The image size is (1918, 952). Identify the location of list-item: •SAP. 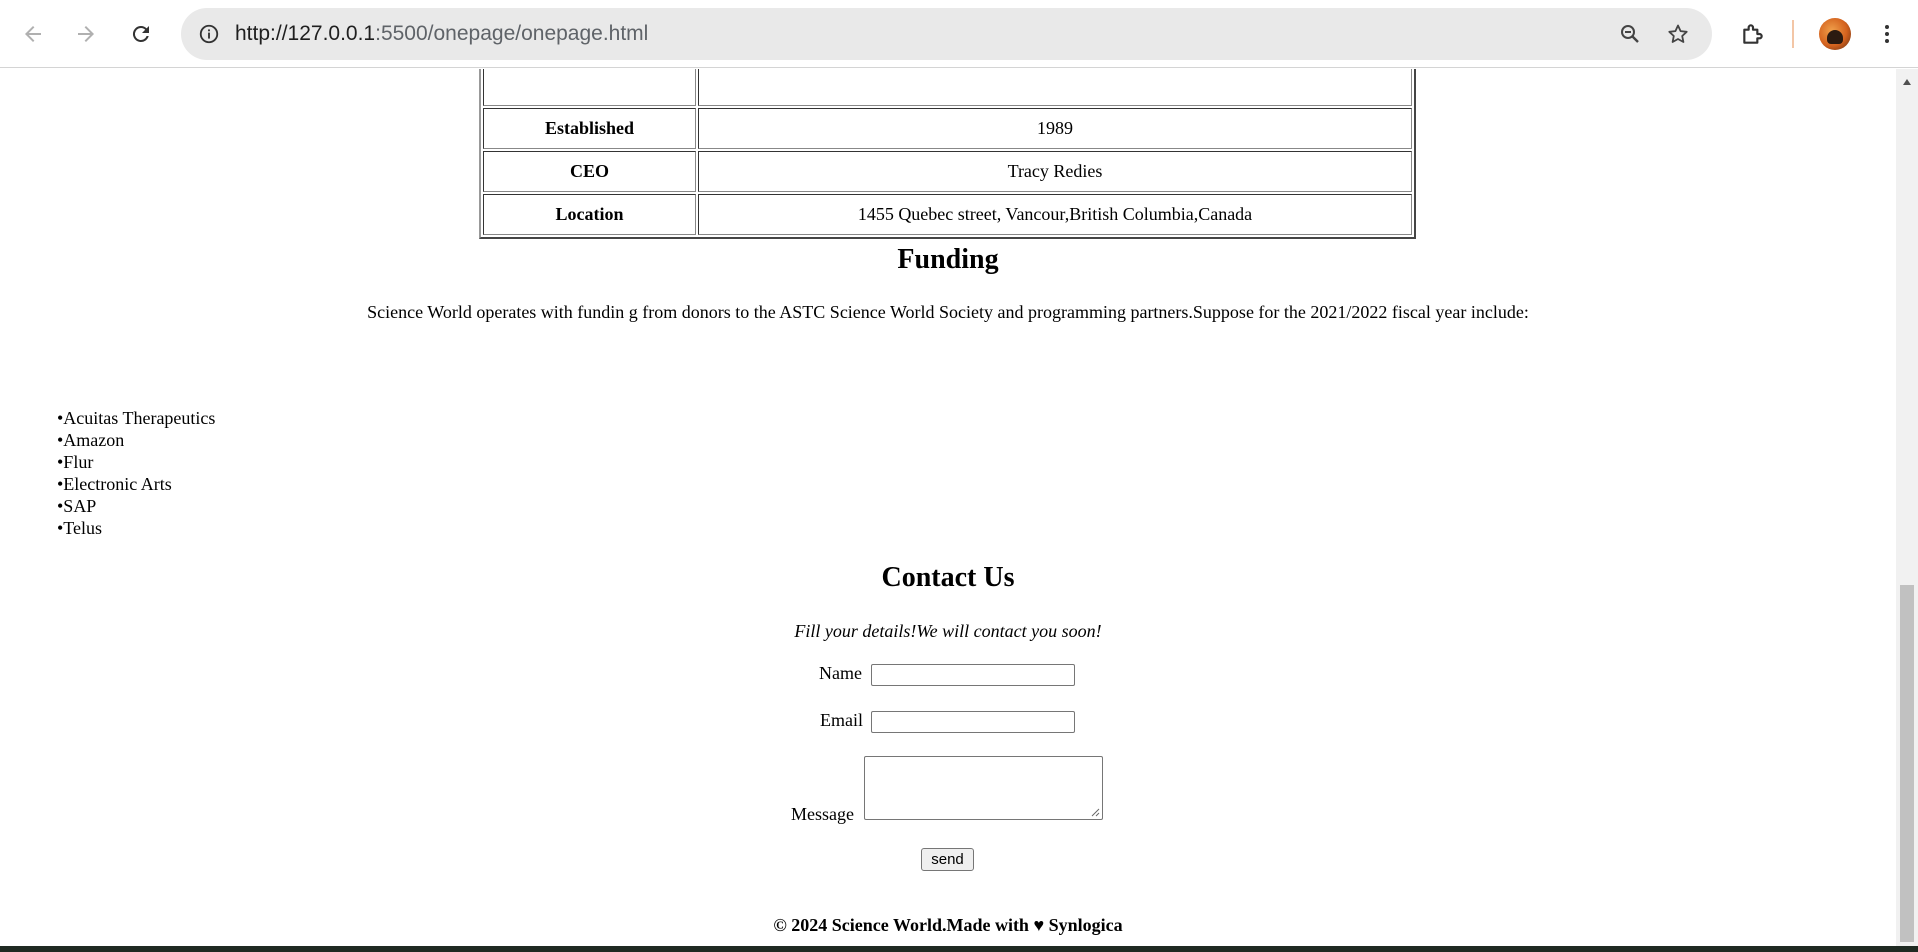
(77, 506).